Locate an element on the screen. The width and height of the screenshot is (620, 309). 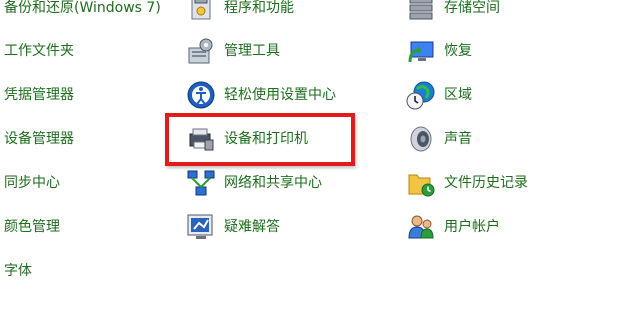
user-accounts-icon is located at coordinates (421, 227).